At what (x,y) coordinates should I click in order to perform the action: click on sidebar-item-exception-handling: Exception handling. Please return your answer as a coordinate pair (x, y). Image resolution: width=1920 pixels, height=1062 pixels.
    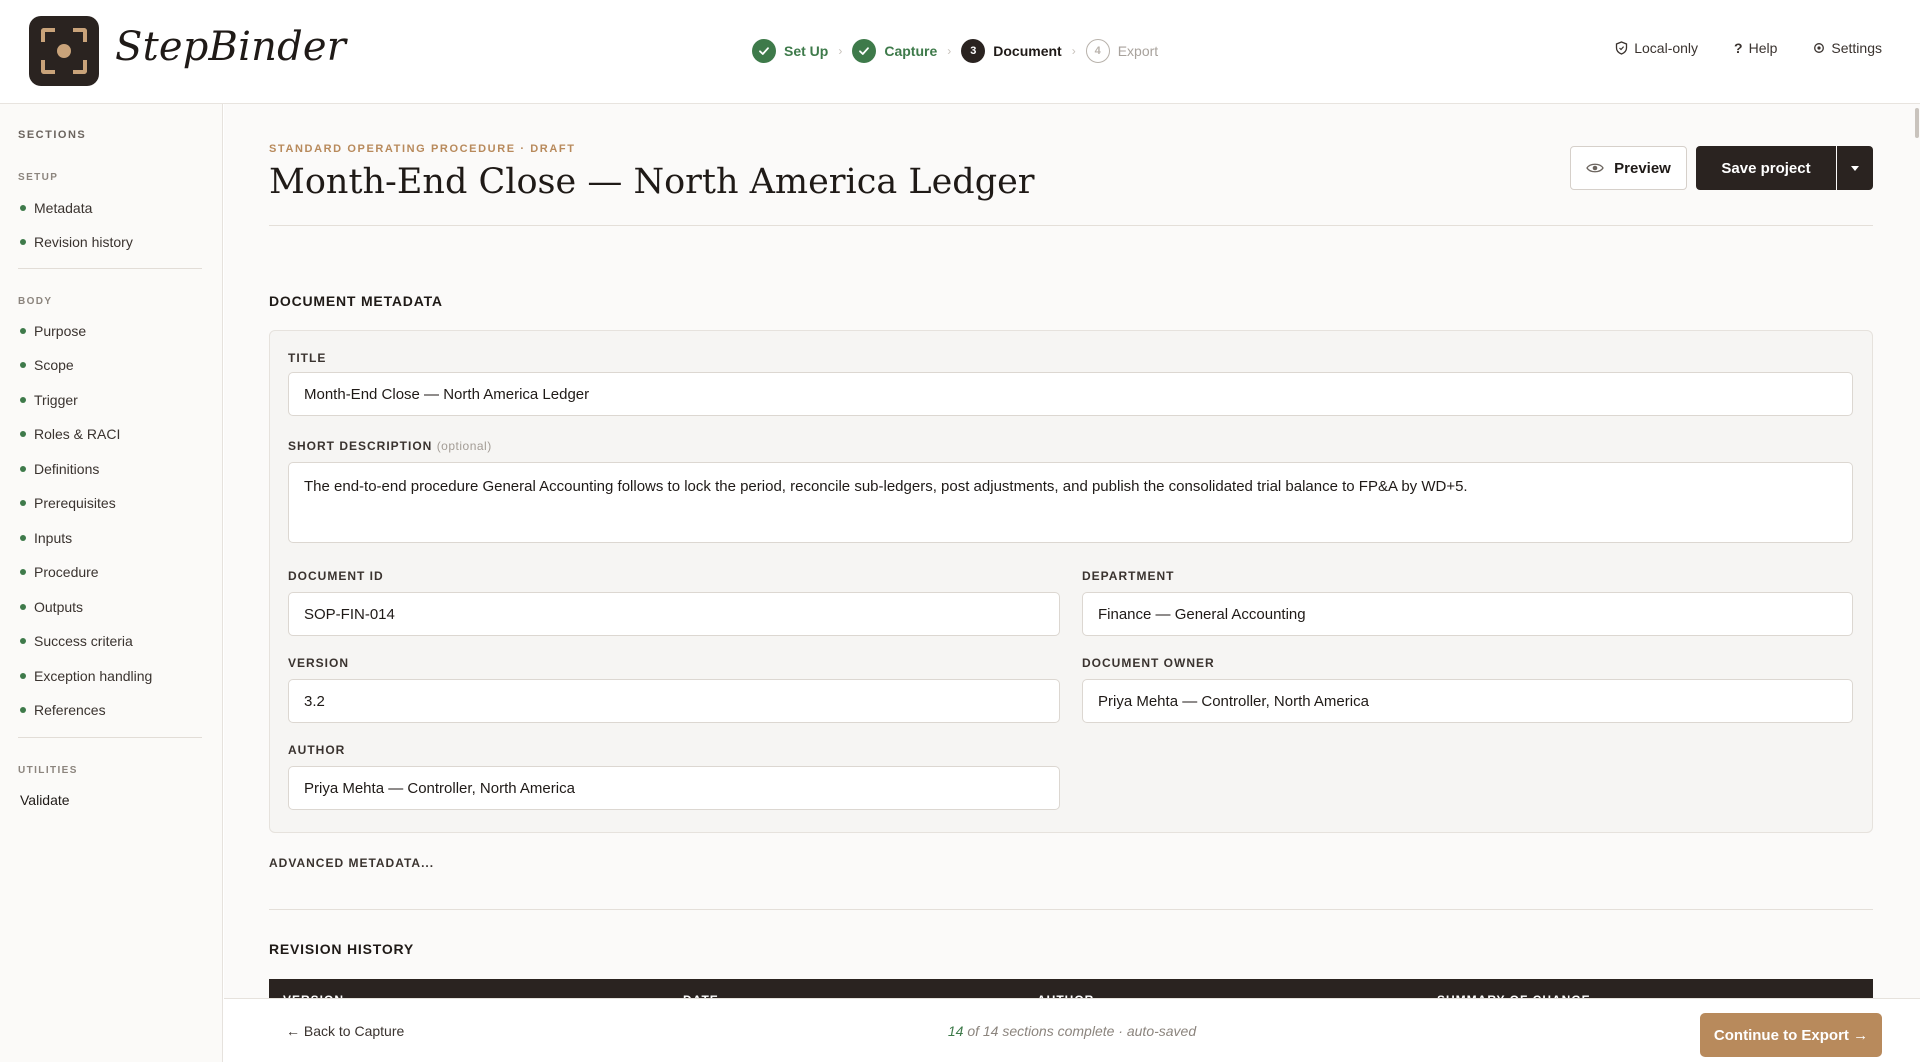
    Looking at the image, I should click on (86, 676).